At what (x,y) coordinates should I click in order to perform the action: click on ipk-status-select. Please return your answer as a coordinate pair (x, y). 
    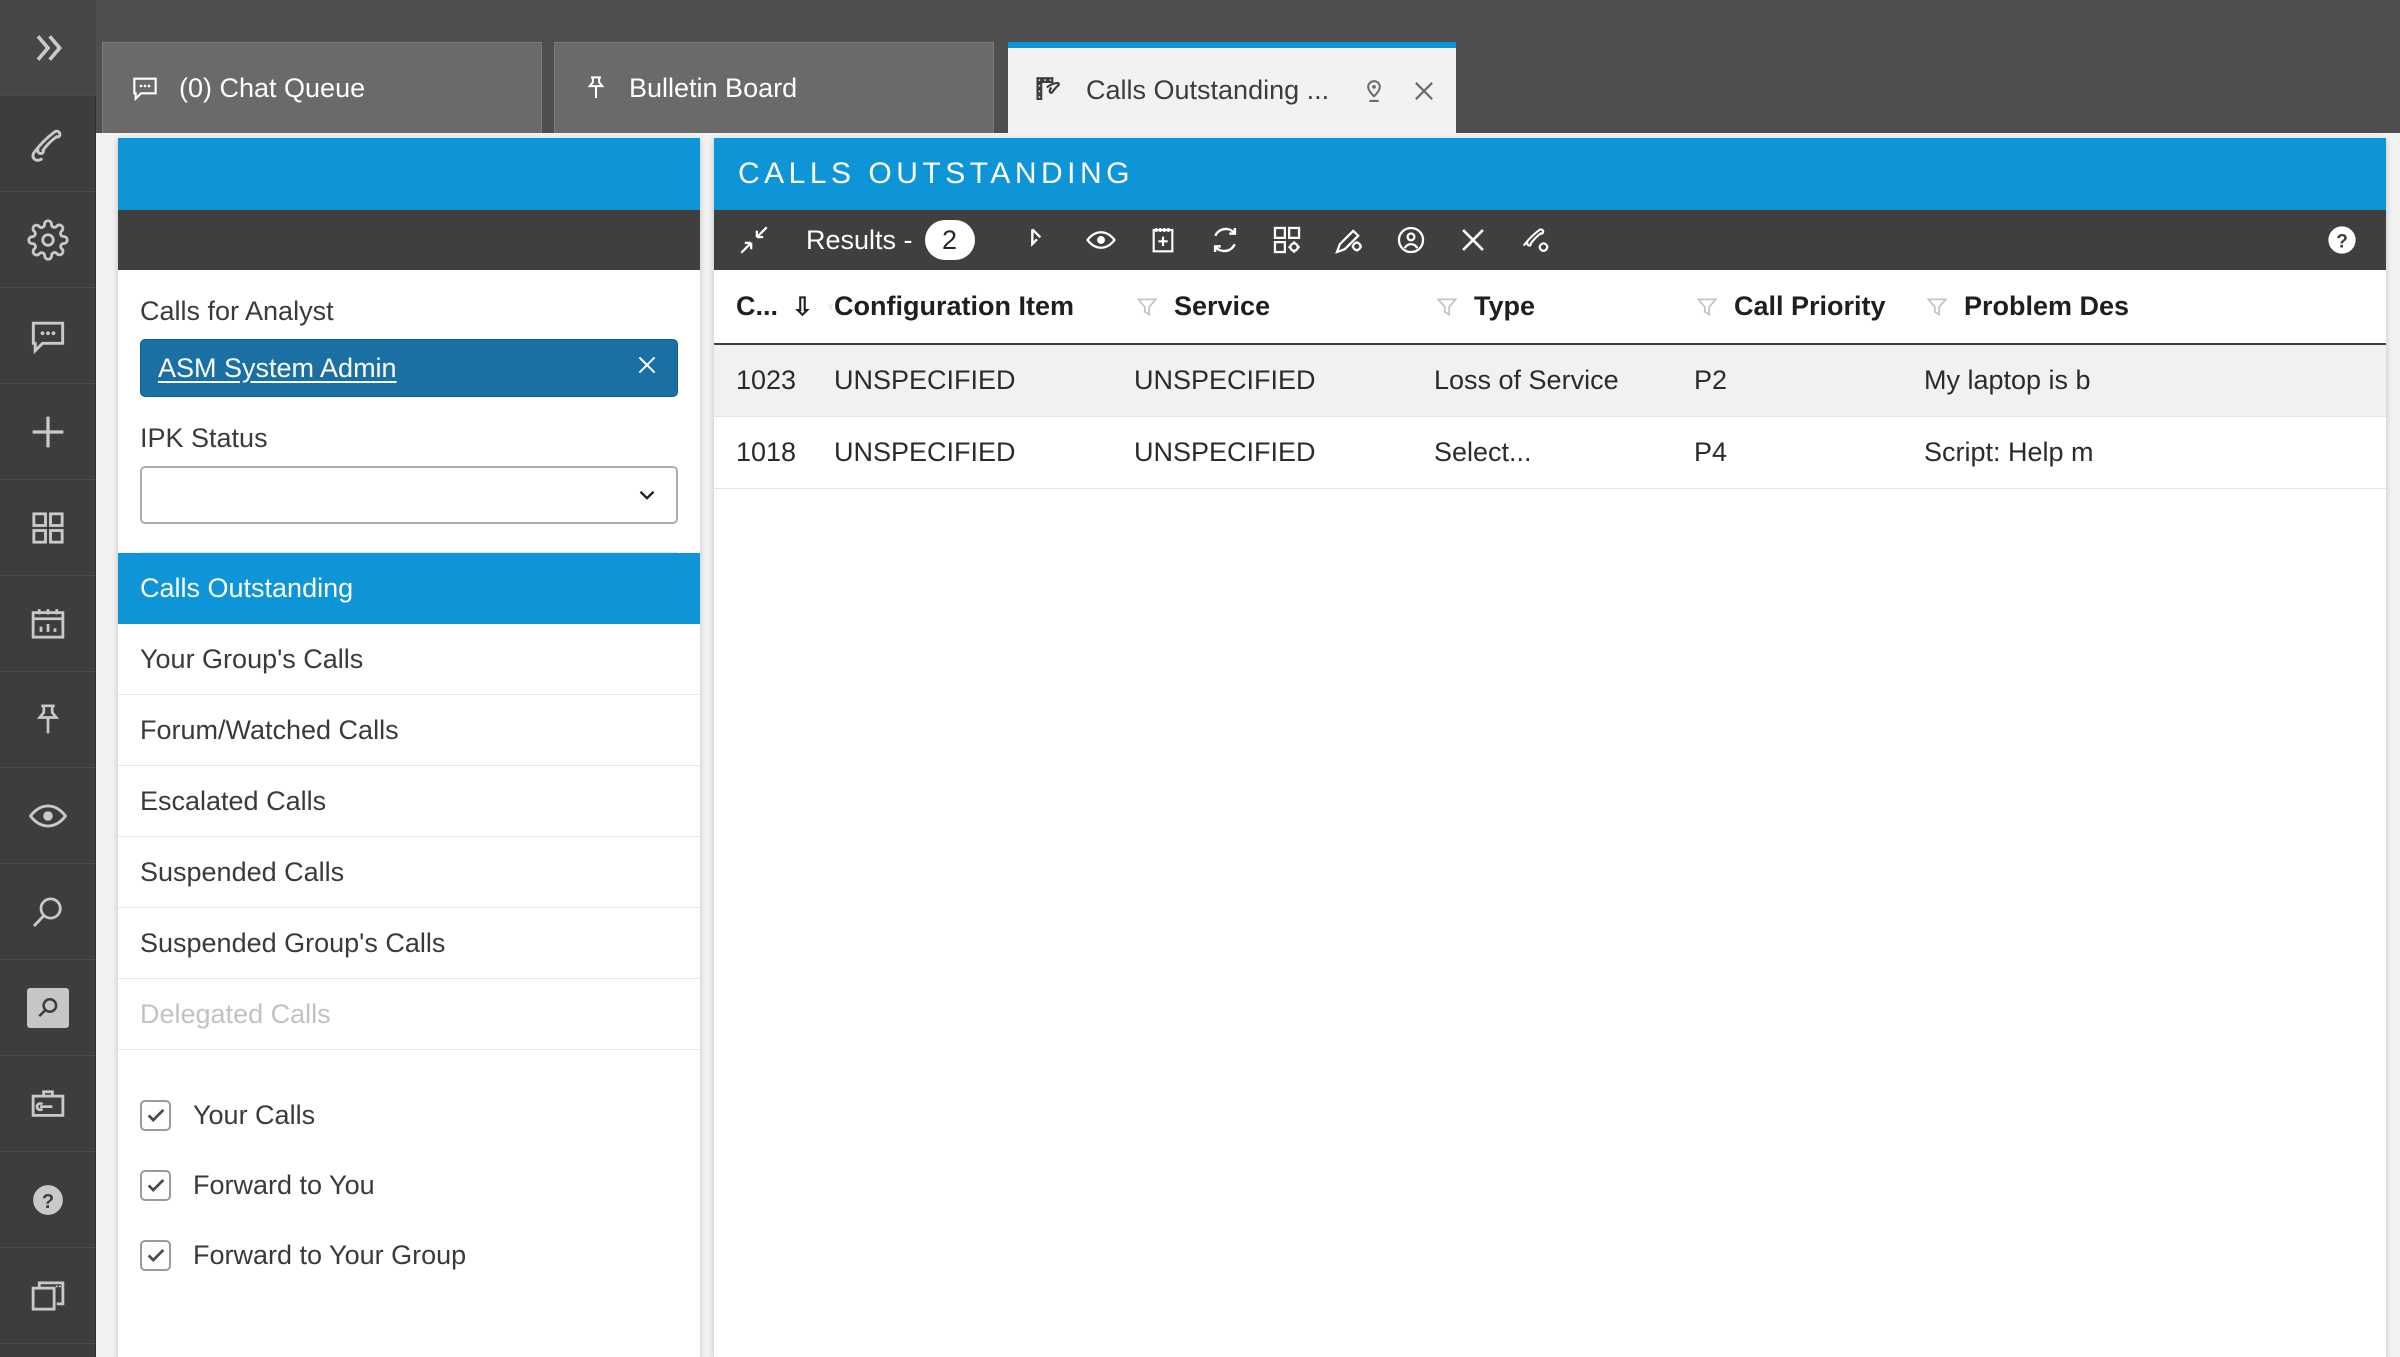
    Looking at the image, I should click on (409, 495).